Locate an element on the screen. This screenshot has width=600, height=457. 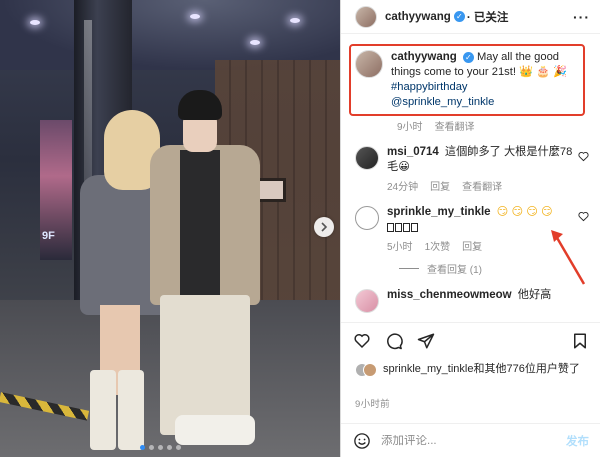
liker-avatars is located at coordinates (367, 370).